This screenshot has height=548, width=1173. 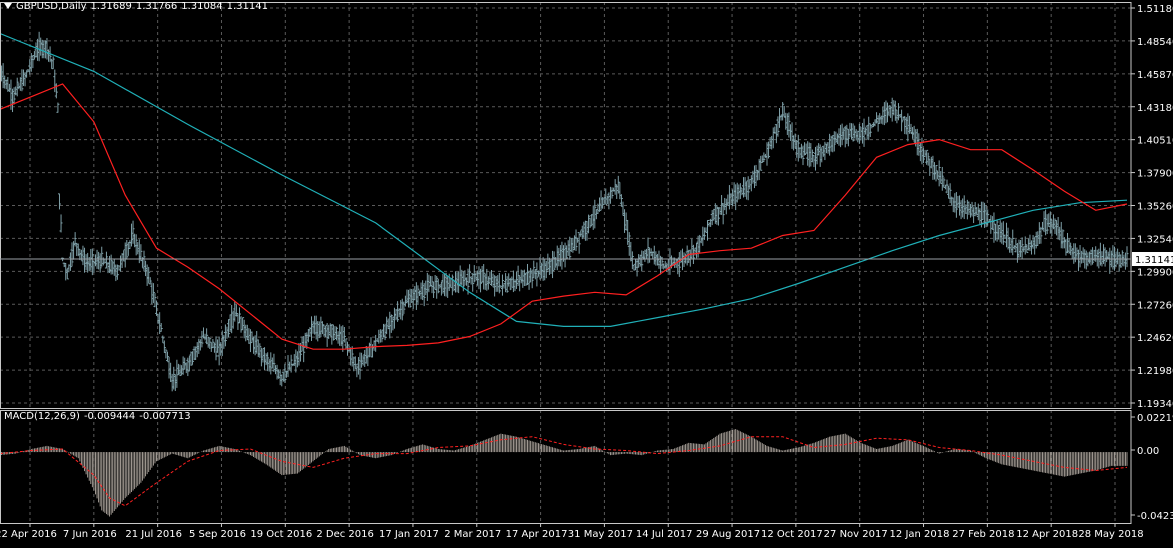 I want to click on x-tick-label: 31 May 2017, so click(x=600, y=534).